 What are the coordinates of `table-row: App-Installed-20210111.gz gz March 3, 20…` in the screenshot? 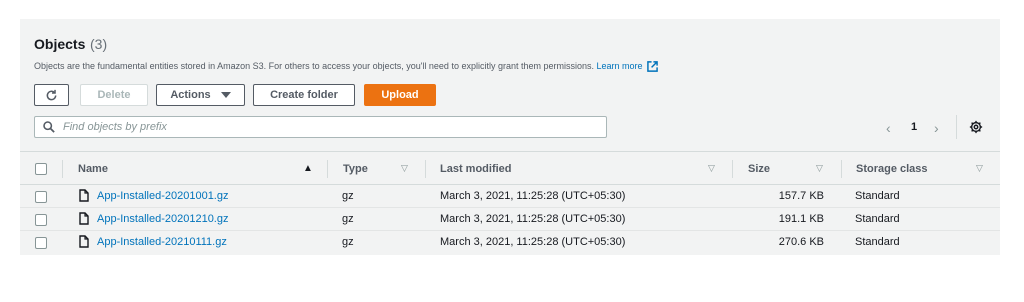 It's located at (510, 242).